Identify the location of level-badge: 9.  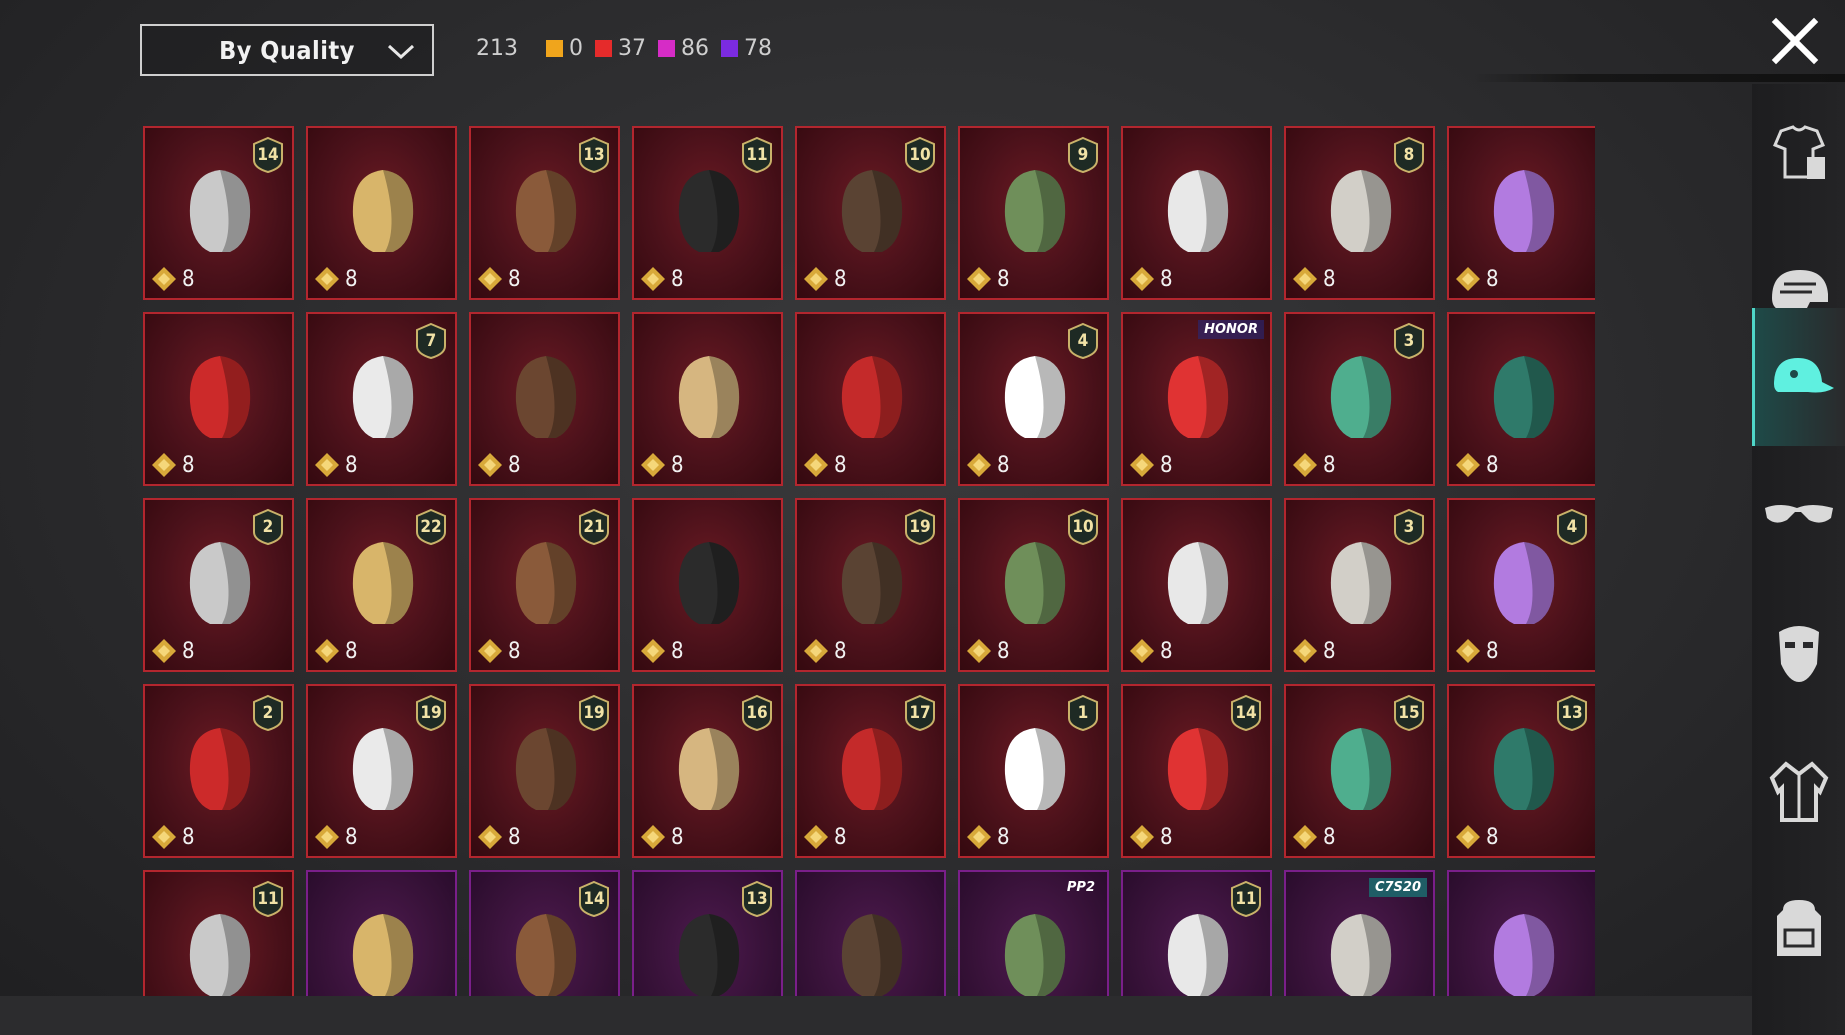
(1083, 155).